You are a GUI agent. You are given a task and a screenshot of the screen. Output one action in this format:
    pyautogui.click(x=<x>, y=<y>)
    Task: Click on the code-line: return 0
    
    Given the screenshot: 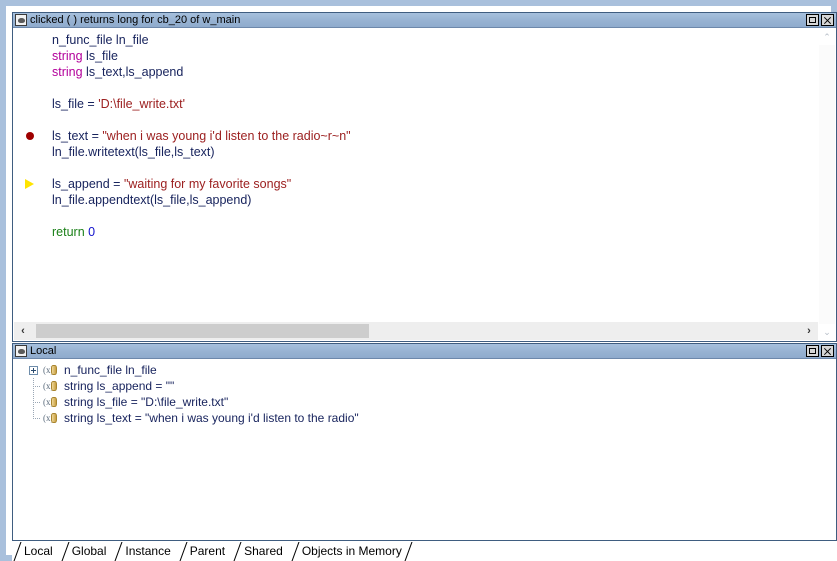 What is the action you would take?
    pyautogui.click(x=416, y=232)
    